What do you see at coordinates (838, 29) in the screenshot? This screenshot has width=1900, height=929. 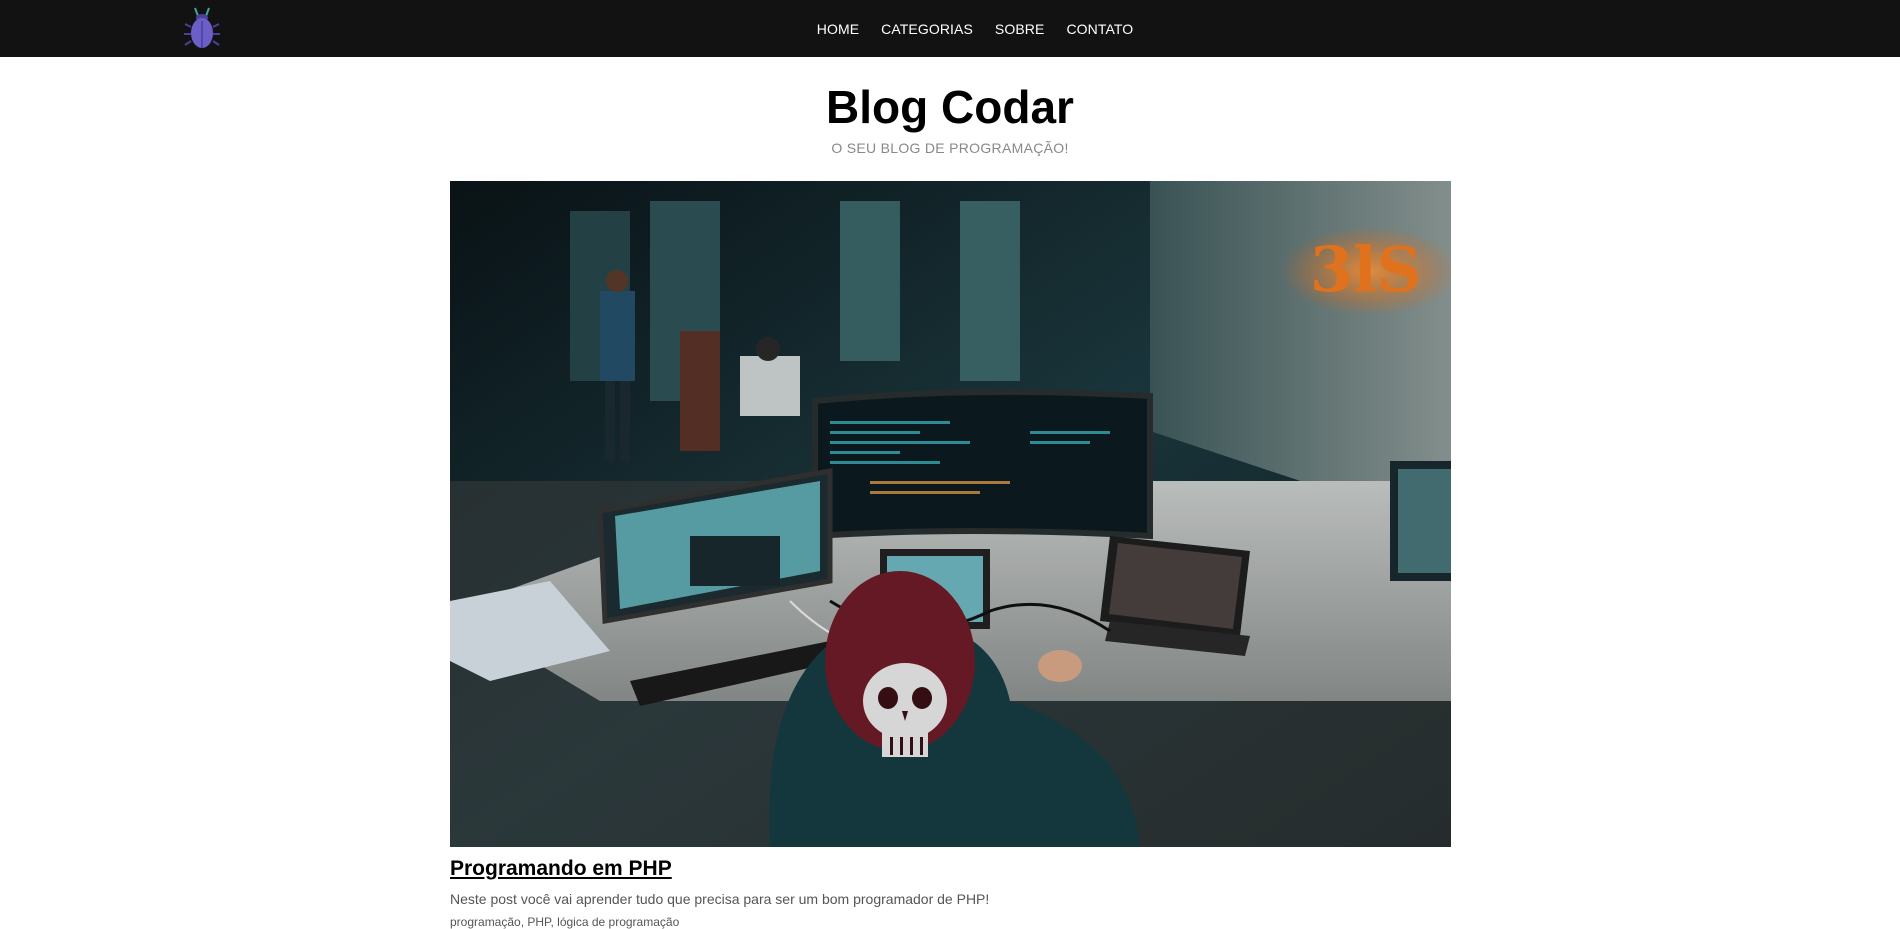 I see `nav-home-link: HOME` at bounding box center [838, 29].